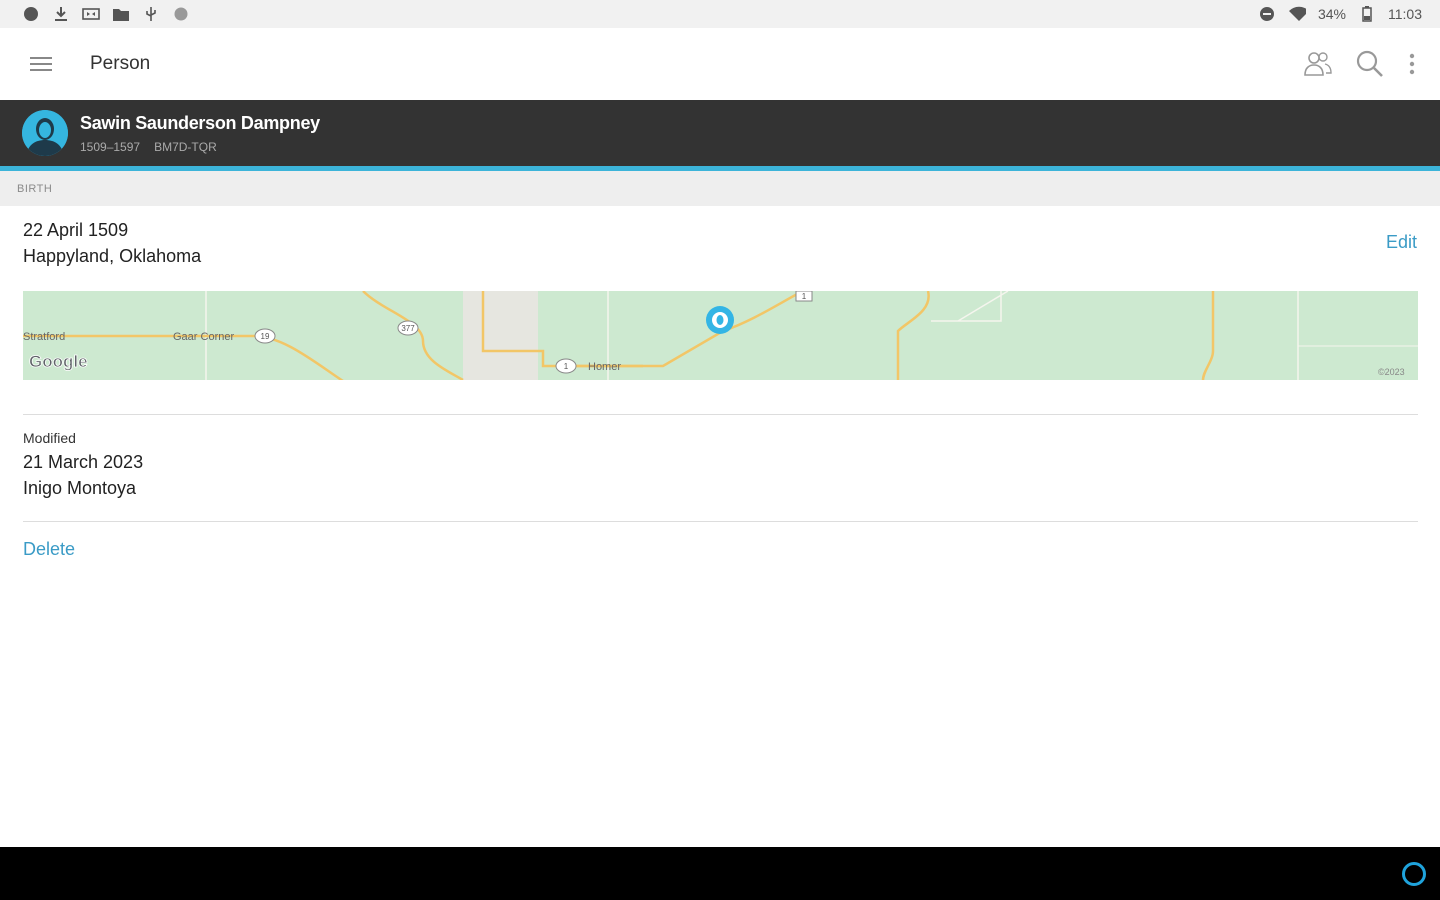 Image resolution: width=1440 pixels, height=900 pixels. I want to click on usb-icon, so click(151, 14).